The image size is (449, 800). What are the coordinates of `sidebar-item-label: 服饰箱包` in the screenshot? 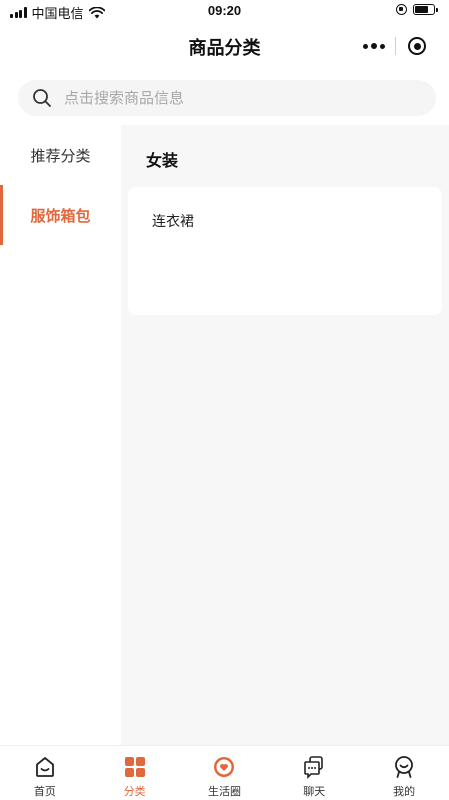 It's located at (60, 216).